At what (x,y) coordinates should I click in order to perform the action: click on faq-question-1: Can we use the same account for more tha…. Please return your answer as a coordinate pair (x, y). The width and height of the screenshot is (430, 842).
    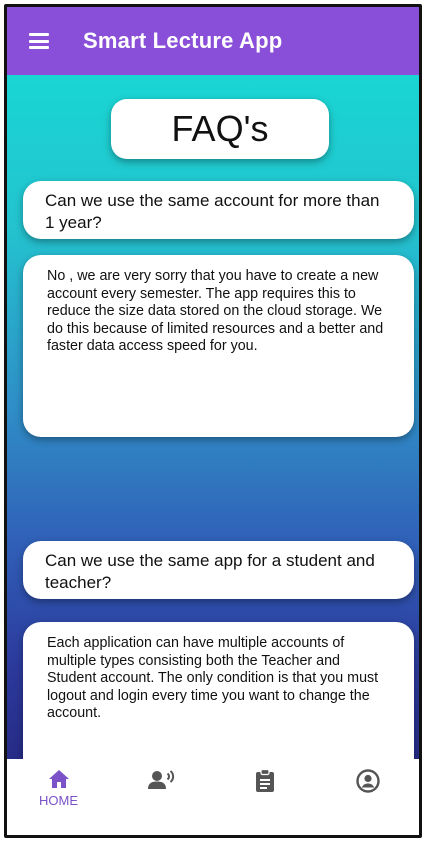
    Looking at the image, I should click on (218, 210).